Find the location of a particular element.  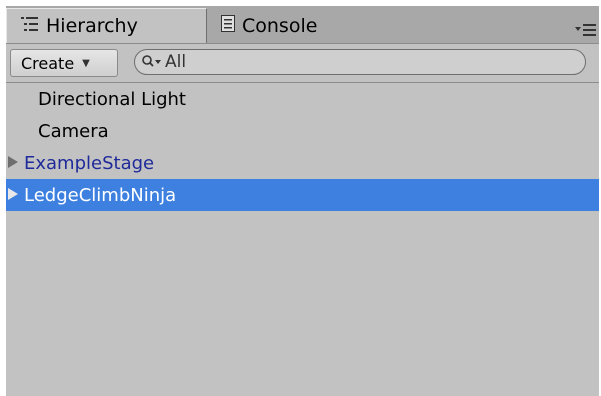

hierarchy-item-label: Camera is located at coordinates (73, 131).